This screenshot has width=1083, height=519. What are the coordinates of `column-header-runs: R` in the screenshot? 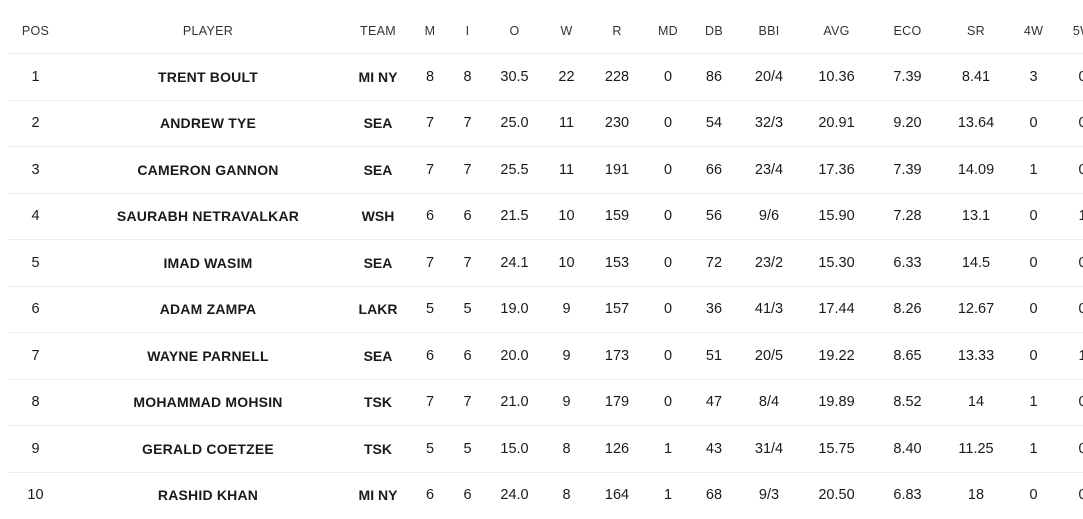 It's located at (617, 31).